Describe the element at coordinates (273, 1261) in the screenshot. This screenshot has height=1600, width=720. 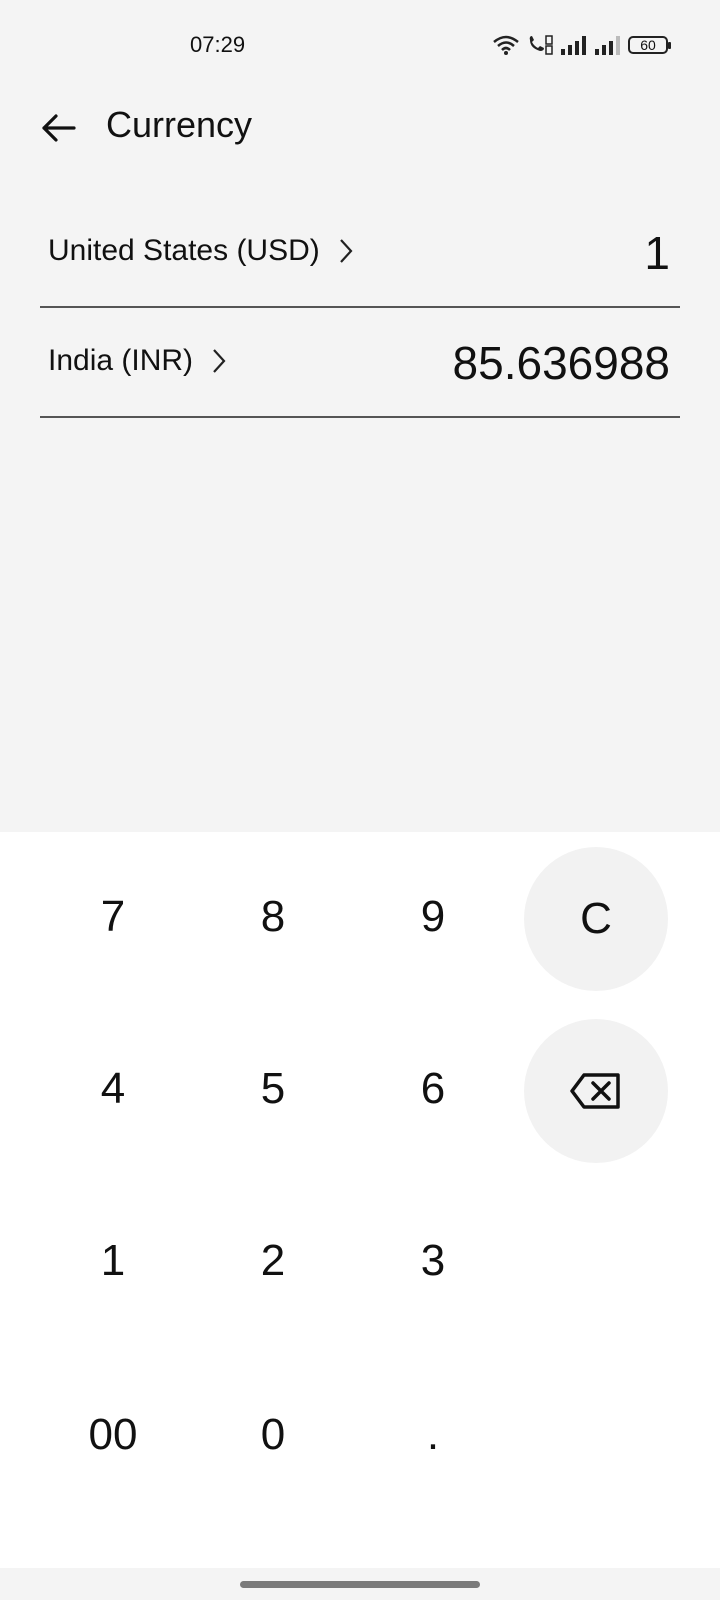
I see `key-2: 2` at that location.